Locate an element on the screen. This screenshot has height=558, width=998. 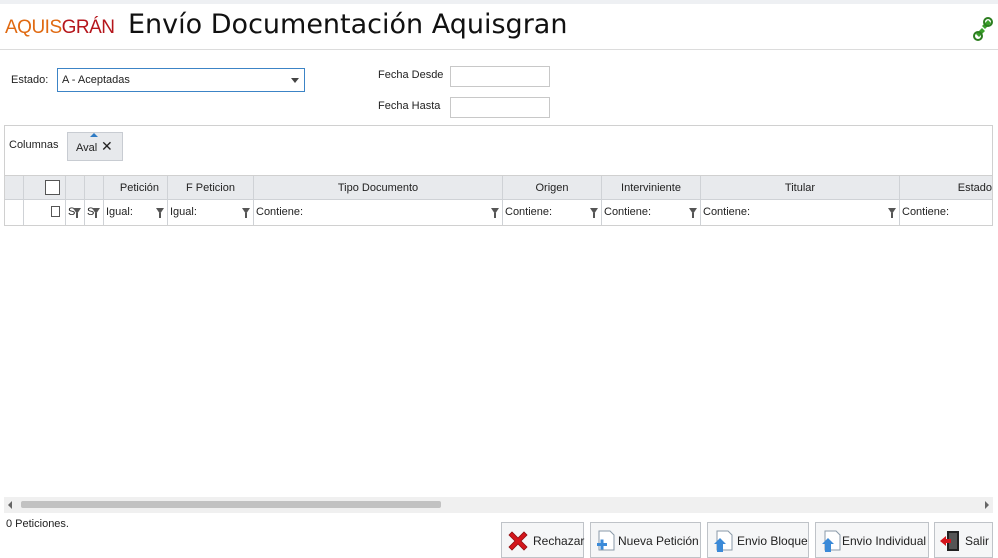
filter-tipo-documento: Contiene: is located at coordinates (378, 212).